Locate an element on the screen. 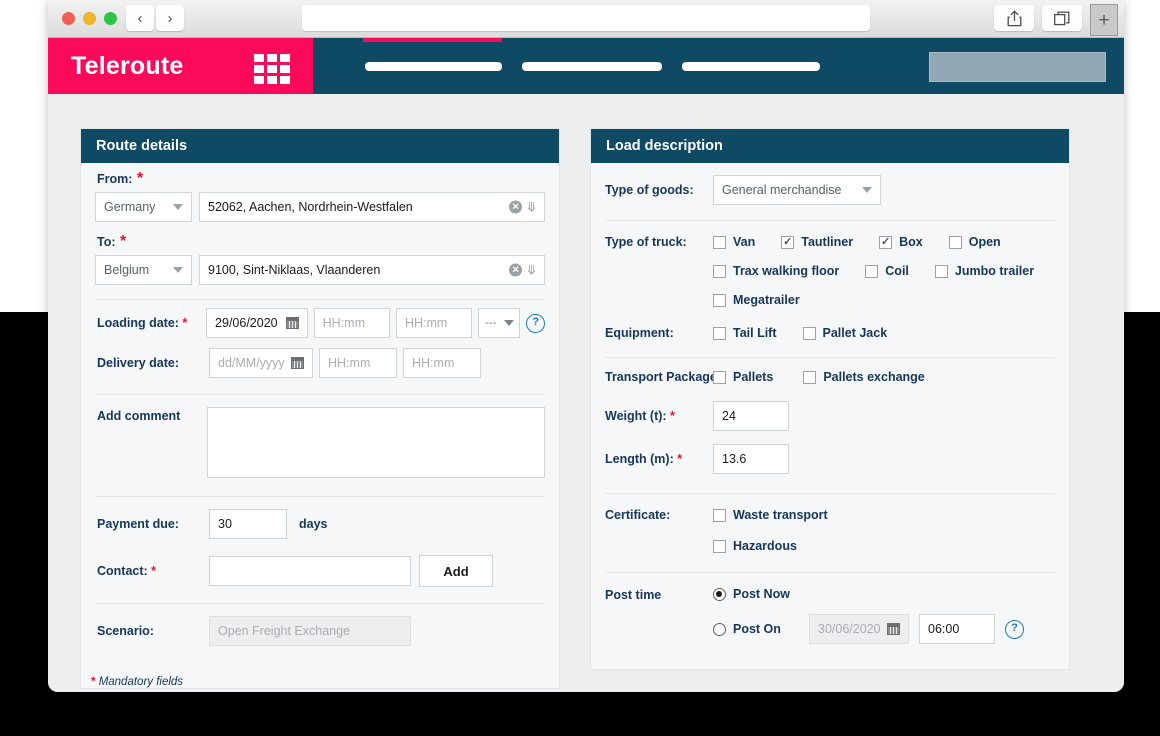 The height and width of the screenshot is (736, 1160). to-country-select: Belgium is located at coordinates (143, 270).